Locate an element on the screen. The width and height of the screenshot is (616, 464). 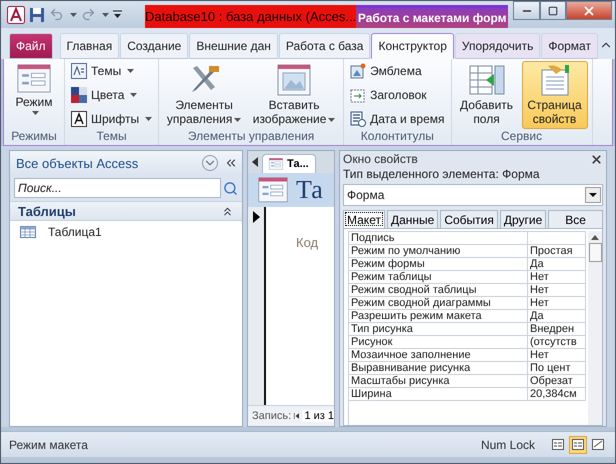
field-label: Код is located at coordinates (307, 243).